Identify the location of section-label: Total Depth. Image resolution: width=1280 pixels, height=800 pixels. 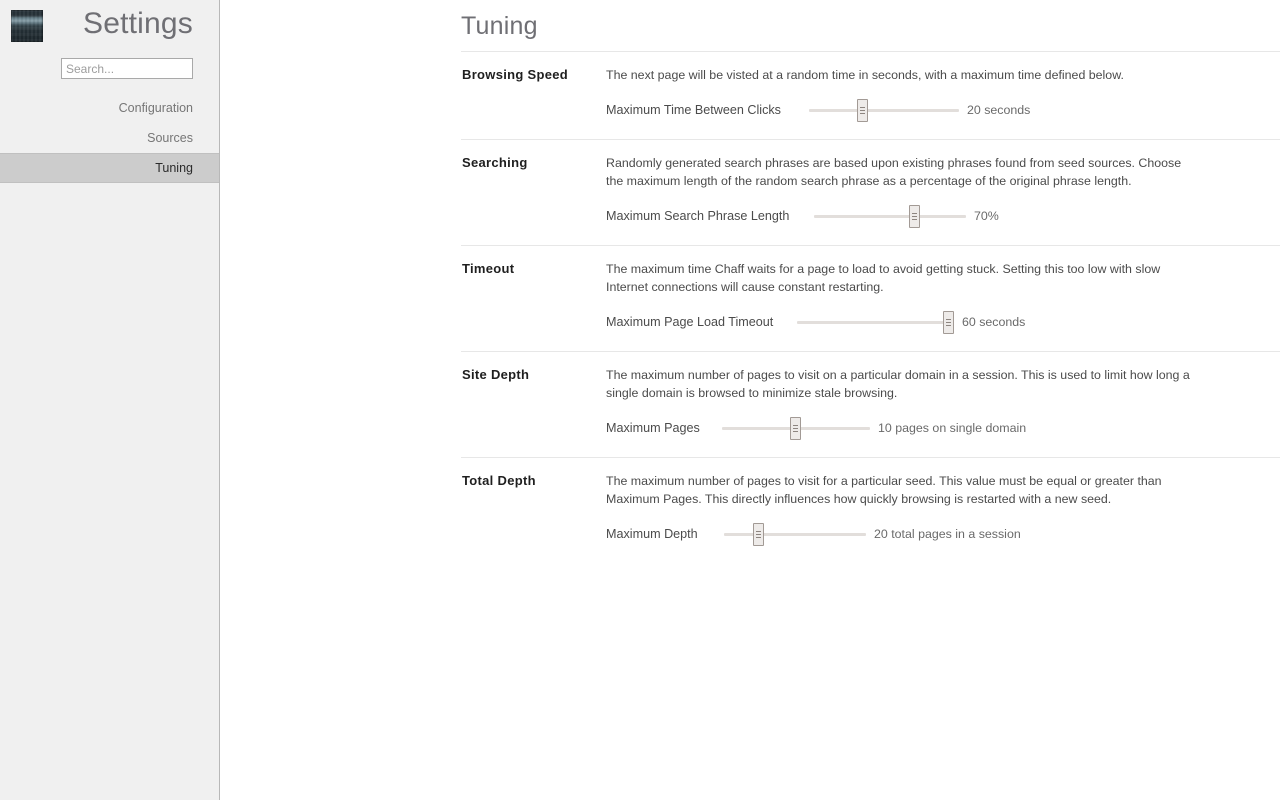
(499, 480).